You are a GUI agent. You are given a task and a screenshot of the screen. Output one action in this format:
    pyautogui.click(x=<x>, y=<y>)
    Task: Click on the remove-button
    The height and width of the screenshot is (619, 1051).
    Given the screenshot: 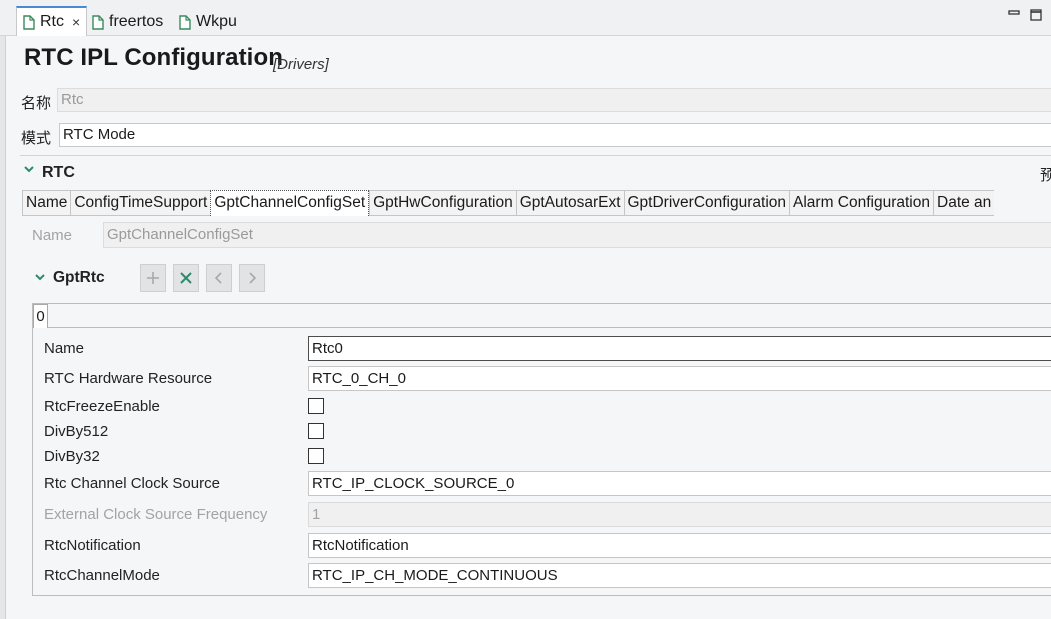 What is the action you would take?
    pyautogui.click(x=186, y=278)
    